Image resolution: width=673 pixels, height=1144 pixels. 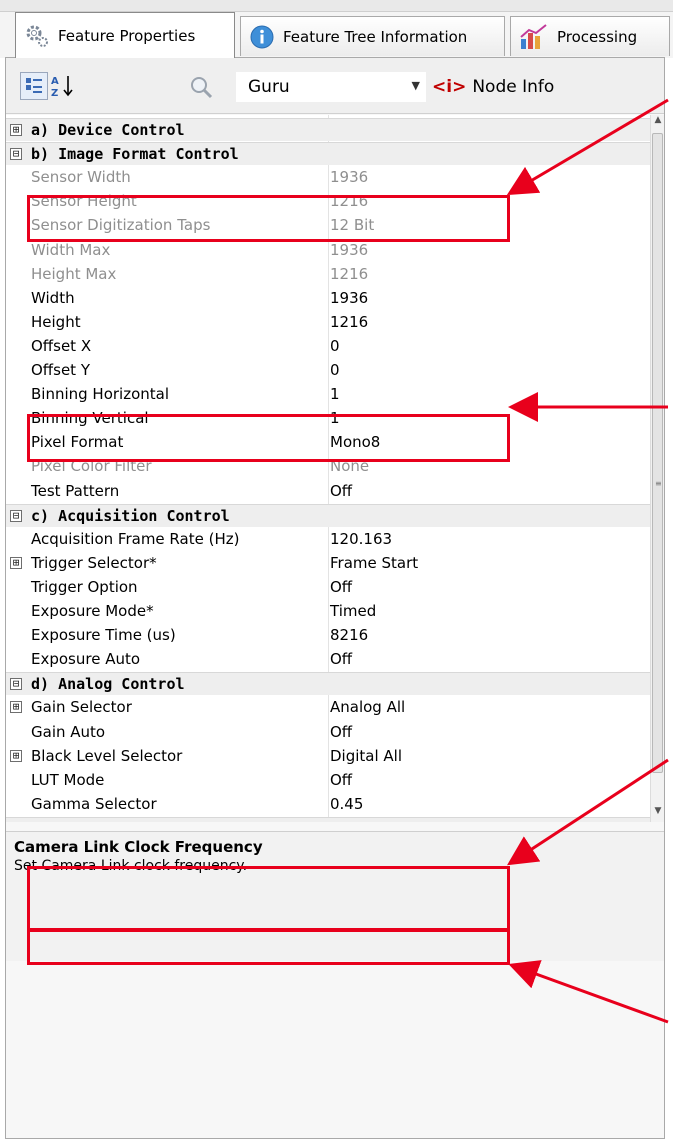 I want to click on category-row: ⊟ b) Image Format Control, so click(x=328, y=154).